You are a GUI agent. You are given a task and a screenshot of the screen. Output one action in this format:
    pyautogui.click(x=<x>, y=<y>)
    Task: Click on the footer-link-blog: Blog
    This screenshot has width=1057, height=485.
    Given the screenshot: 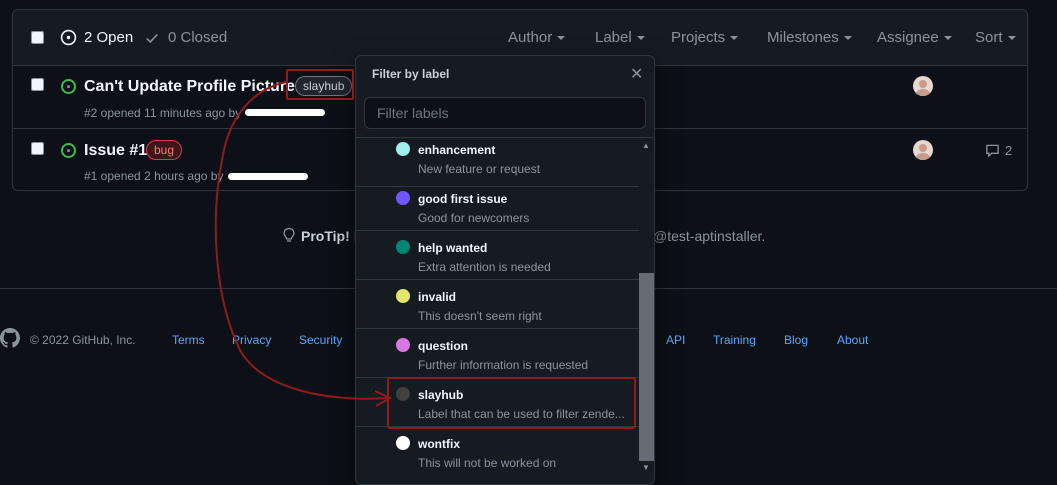 What is the action you would take?
    pyautogui.click(x=796, y=340)
    